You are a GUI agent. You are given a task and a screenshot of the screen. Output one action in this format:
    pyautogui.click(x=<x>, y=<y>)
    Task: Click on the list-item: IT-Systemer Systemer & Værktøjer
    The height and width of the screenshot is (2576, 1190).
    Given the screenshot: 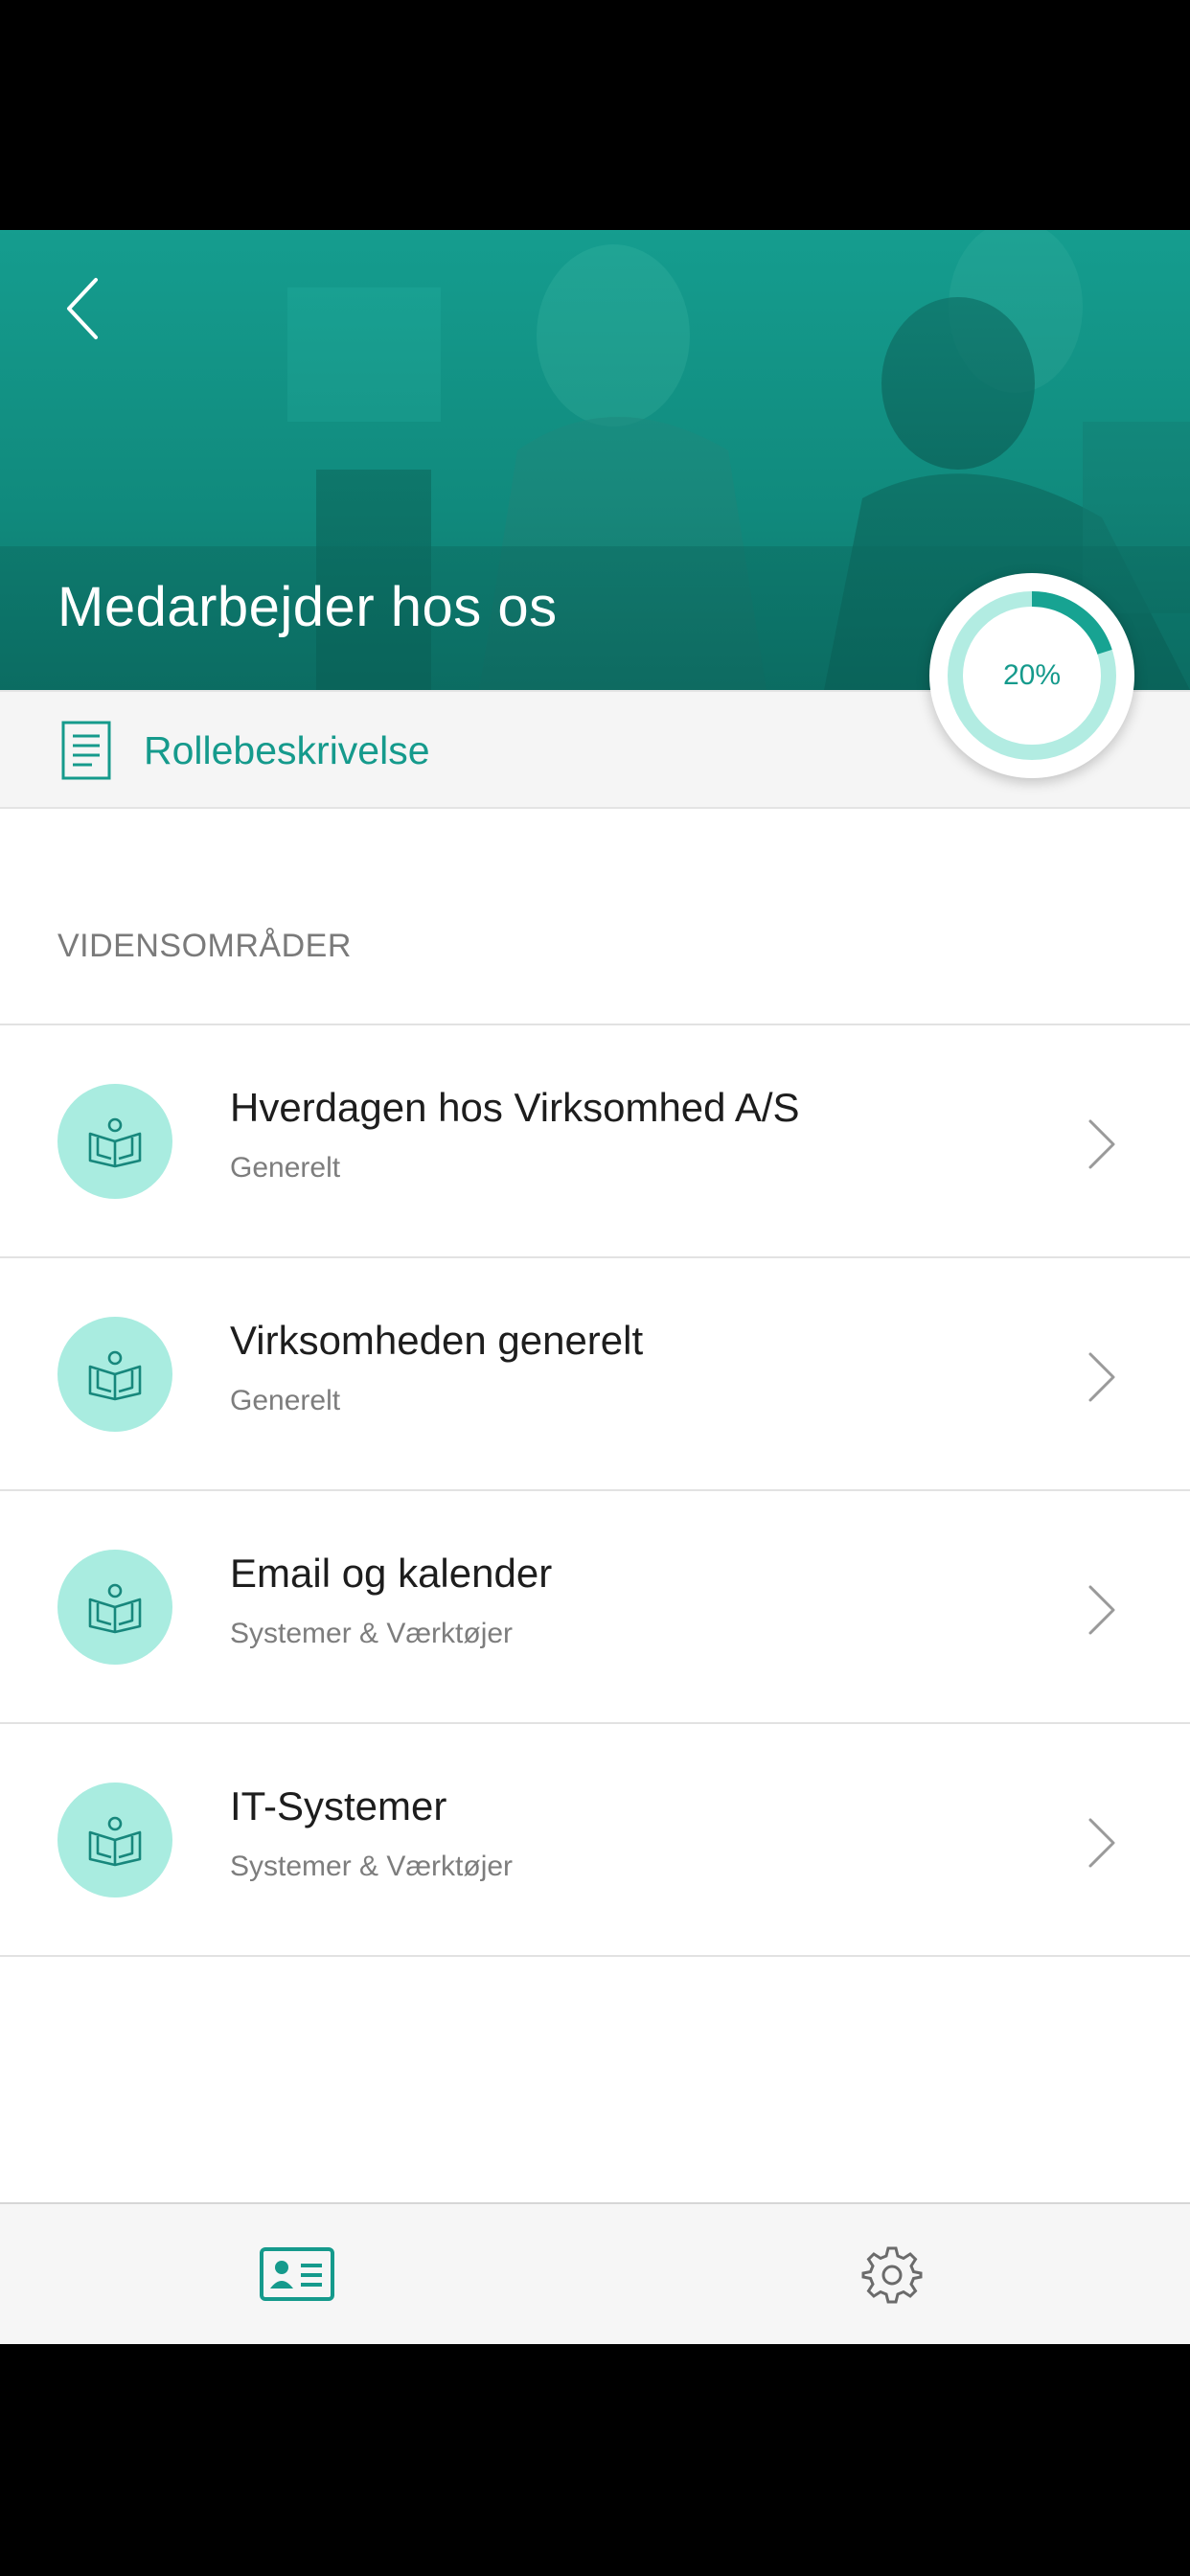 What is the action you would take?
    pyautogui.click(x=595, y=1840)
    